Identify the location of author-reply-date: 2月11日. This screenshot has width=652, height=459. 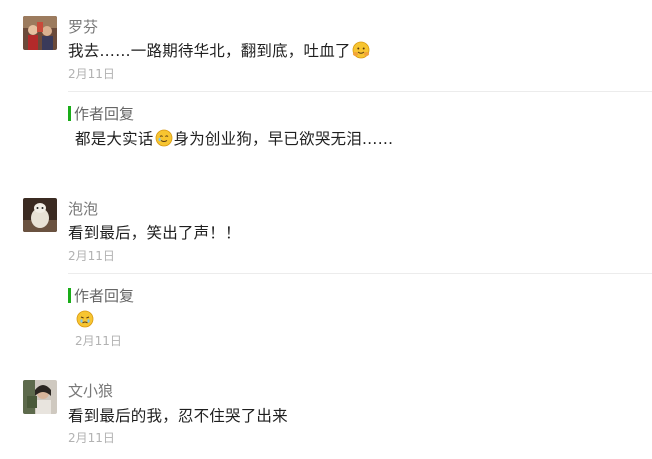
(98, 341).